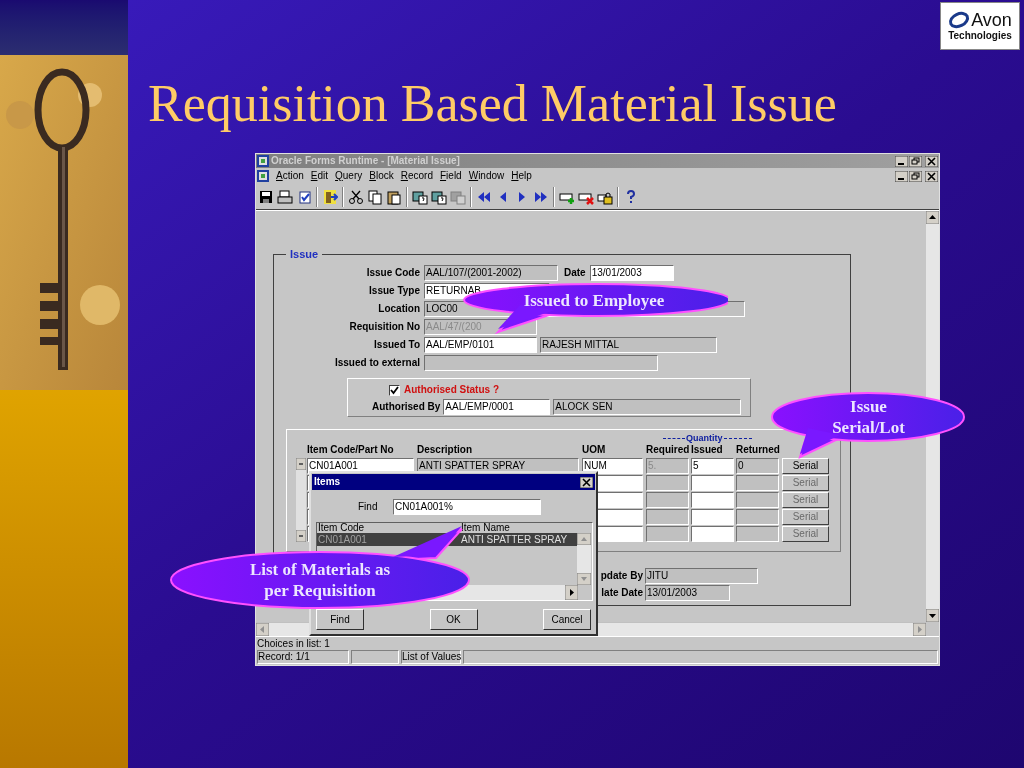  Describe the element at coordinates (514, 539) in the screenshot. I see `list-cell: ANTI SPATTER SPRAY` at that location.